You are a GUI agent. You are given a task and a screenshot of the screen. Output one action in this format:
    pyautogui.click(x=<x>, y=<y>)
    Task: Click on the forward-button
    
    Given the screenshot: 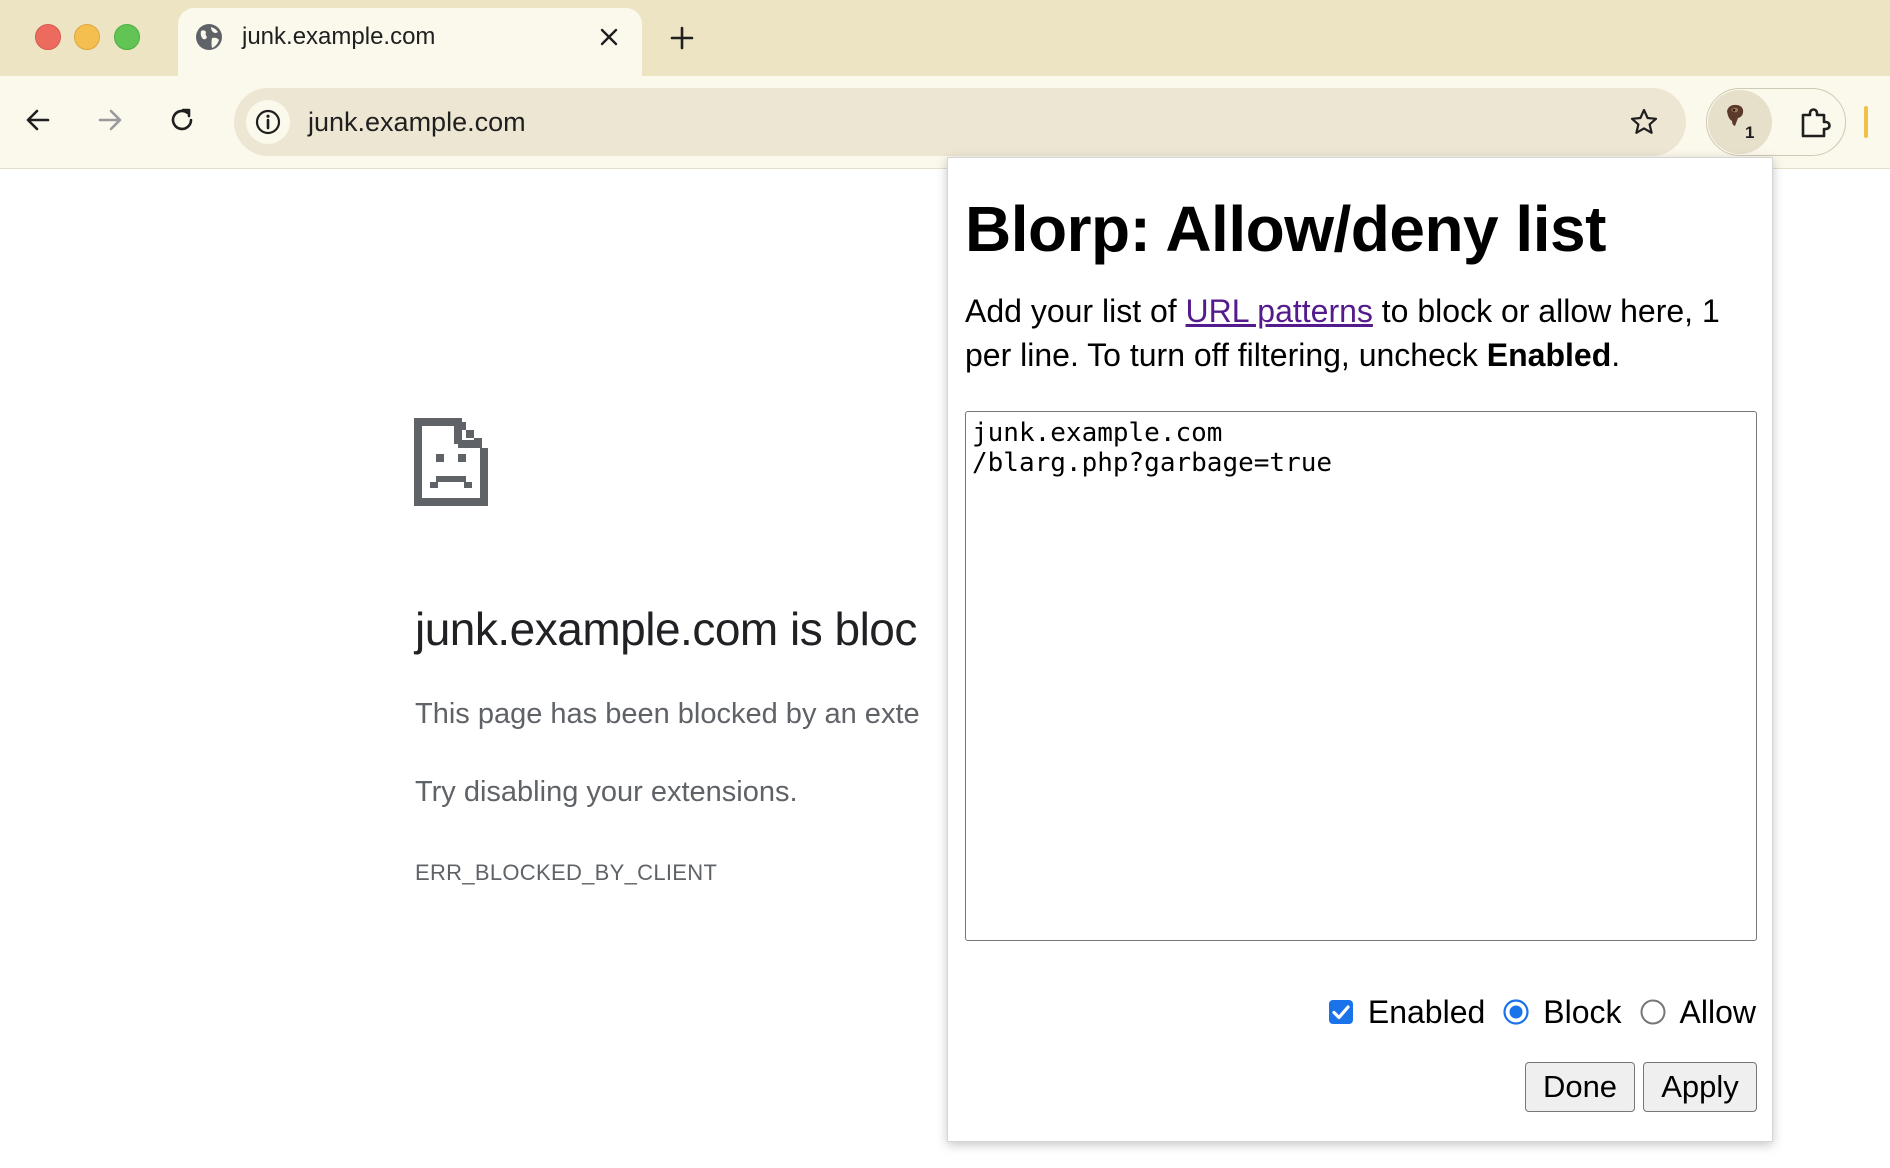 What is the action you would take?
    pyautogui.click(x=110, y=120)
    